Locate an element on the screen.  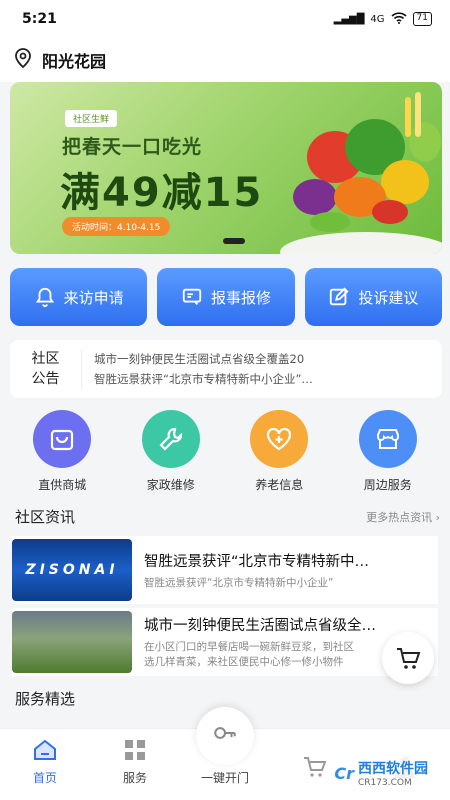
edit-icon is located at coordinates (339, 296).